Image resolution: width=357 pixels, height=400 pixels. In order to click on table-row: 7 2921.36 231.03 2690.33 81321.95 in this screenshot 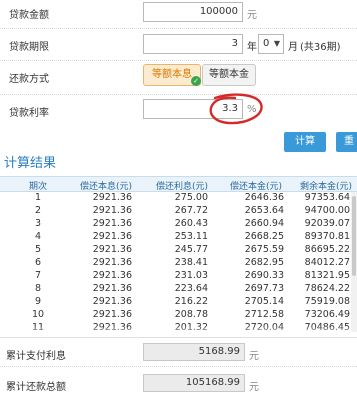, I will do `click(178, 276)`.